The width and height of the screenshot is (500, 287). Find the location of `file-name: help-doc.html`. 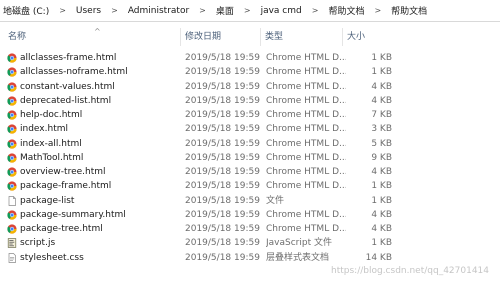

file-name: help-doc.html is located at coordinates (51, 115).